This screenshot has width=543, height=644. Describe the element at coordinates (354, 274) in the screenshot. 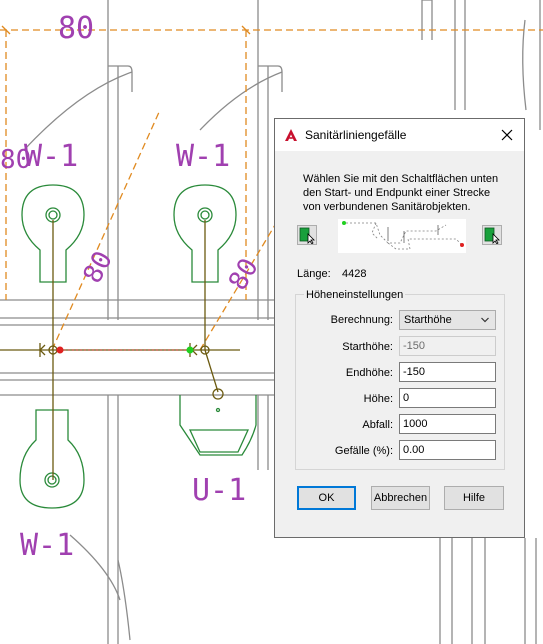

I see `length-value: 4428` at that location.